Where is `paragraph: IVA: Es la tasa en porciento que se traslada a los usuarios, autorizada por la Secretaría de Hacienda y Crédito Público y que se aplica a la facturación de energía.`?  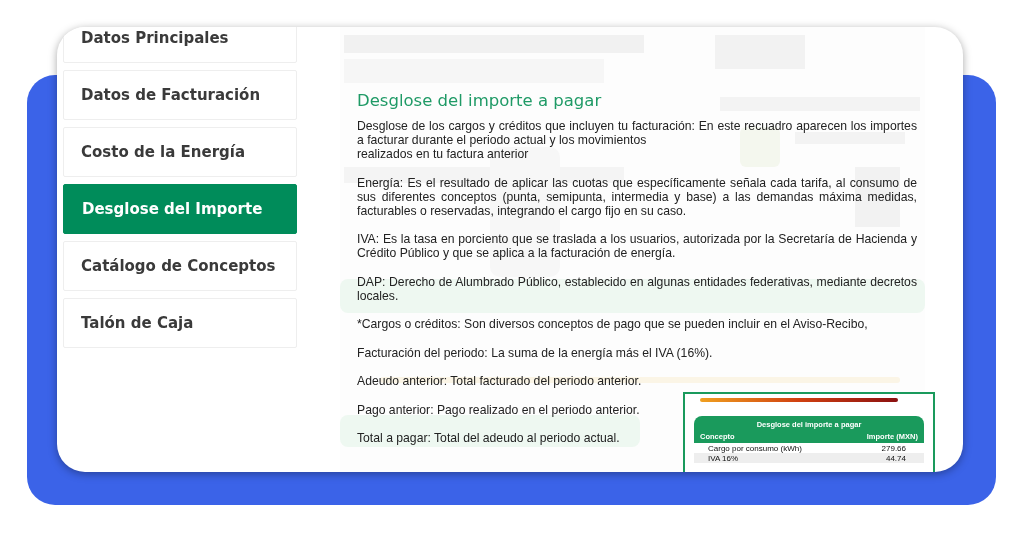 paragraph: IVA: Es la tasa en porciento que se traslada a los usuarios, autorizada por la Secretaría de Hacienda y Crédito Público y que se aplica a la facturación de energía. is located at coordinates (637, 246).